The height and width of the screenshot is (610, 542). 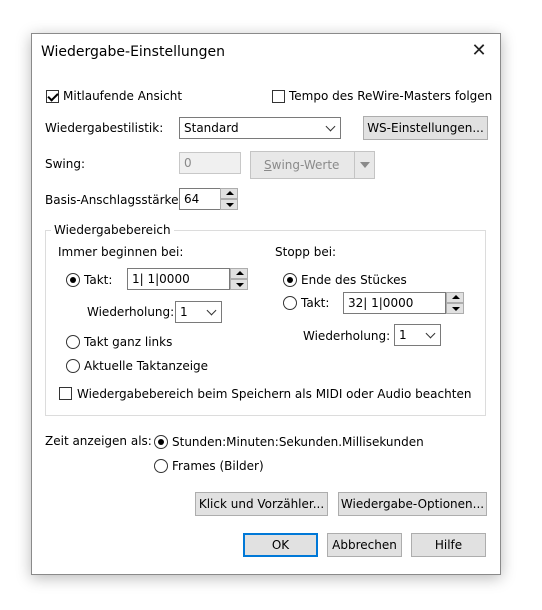 I want to click on swing-values-accel: S, so click(x=268, y=165).